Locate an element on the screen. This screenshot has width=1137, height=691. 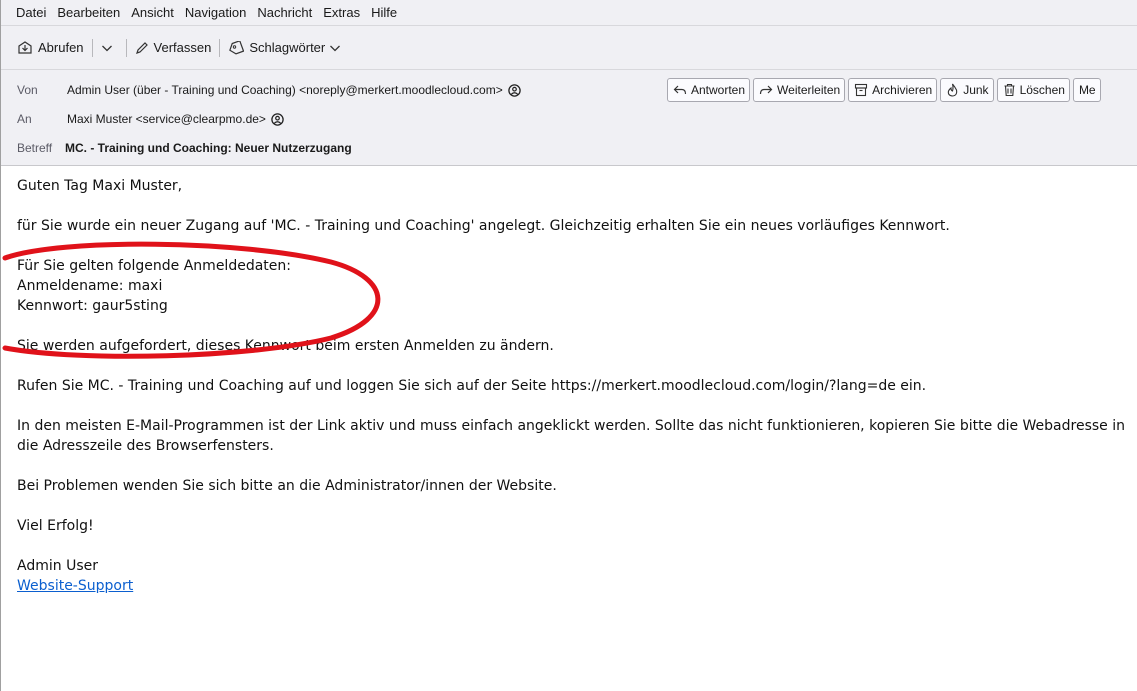
fetch-icon is located at coordinates (25, 47).